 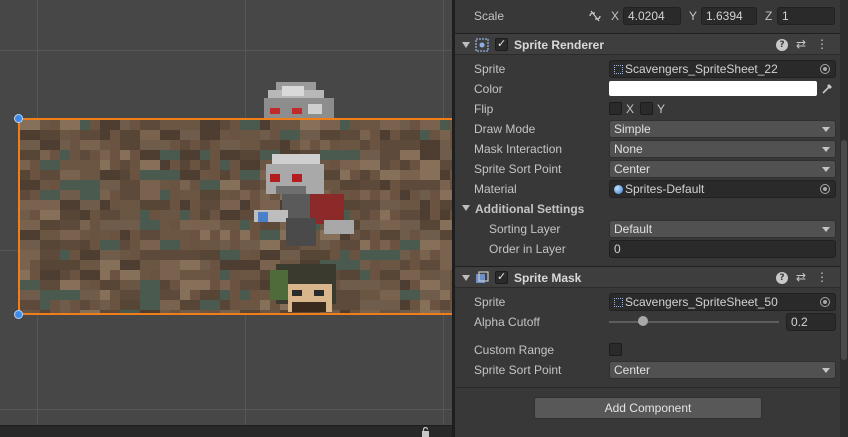 I want to click on mask-interaction-dropdown: None, so click(x=722, y=149).